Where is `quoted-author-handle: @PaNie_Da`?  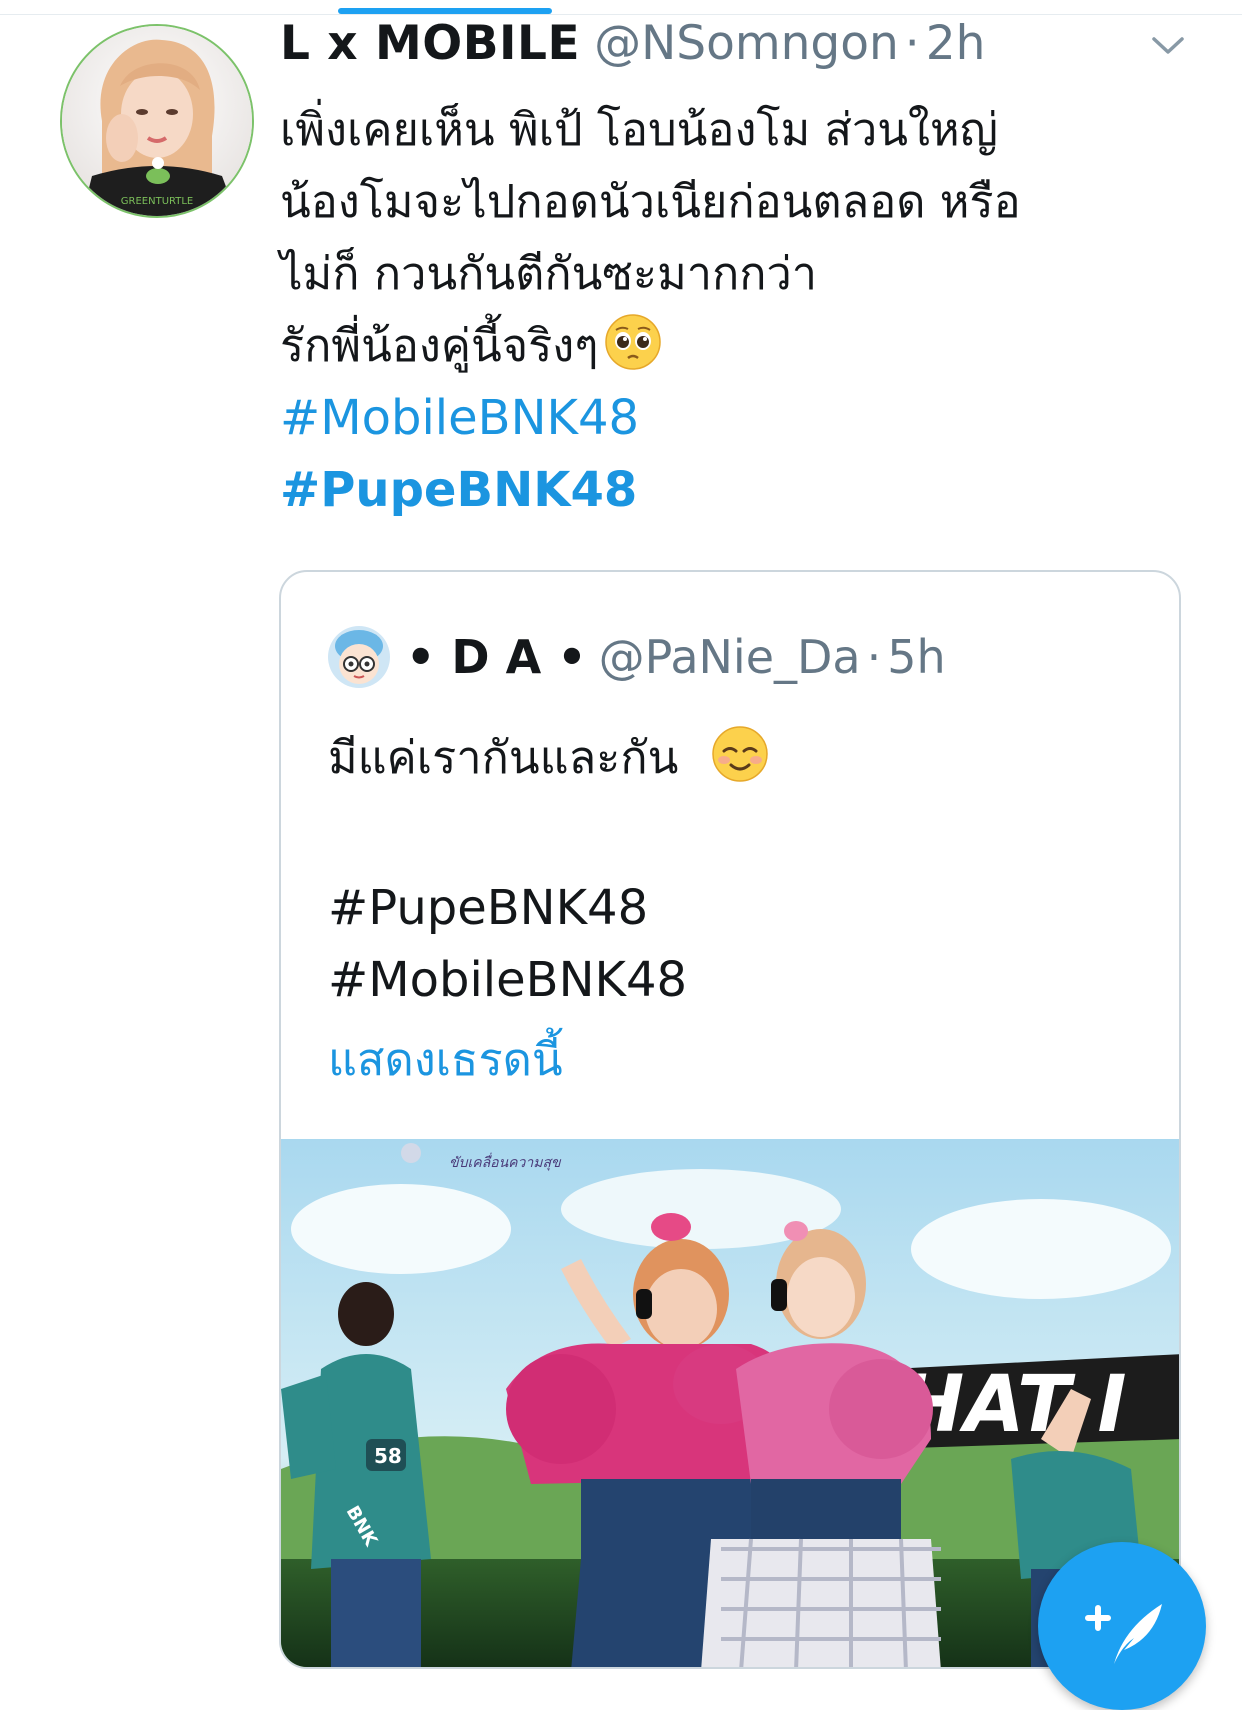 quoted-author-handle: @PaNie_Da is located at coordinates (730, 657).